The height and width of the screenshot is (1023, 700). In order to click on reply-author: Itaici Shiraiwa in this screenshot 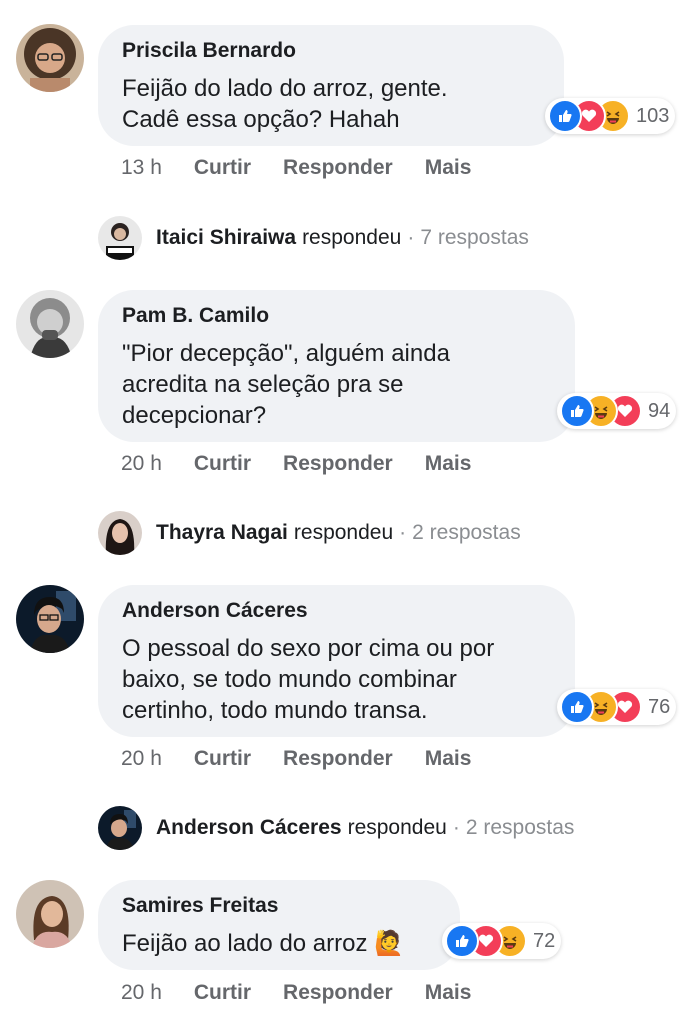, I will do `click(226, 237)`.